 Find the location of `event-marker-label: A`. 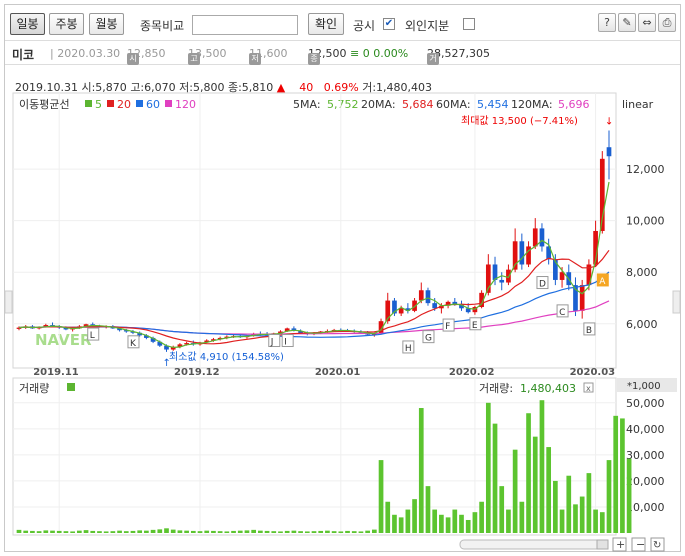

event-marker-label: A is located at coordinates (602, 282).